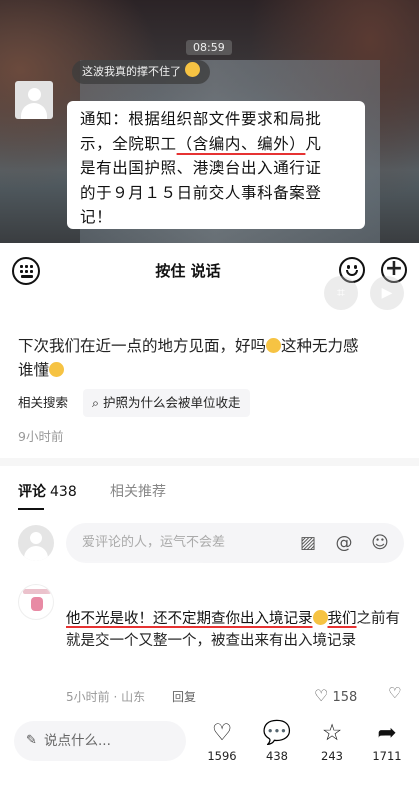 The image size is (419, 800). What do you see at coordinates (106, 697) in the screenshot?
I see `comment-meta: 5小时前 · 山东` at bounding box center [106, 697].